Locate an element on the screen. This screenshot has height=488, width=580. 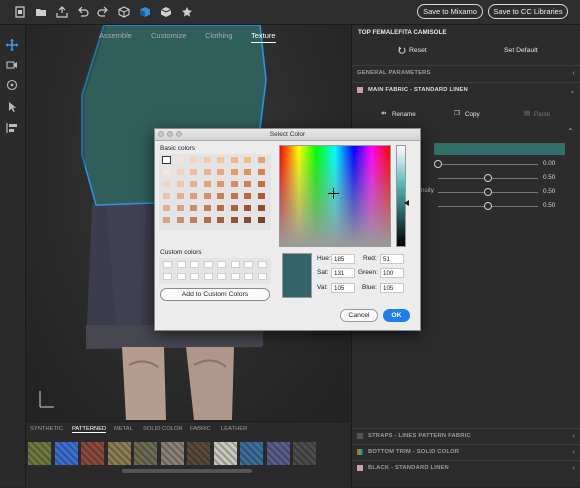
hue-saturation-spectrum is located at coordinates (335, 196).